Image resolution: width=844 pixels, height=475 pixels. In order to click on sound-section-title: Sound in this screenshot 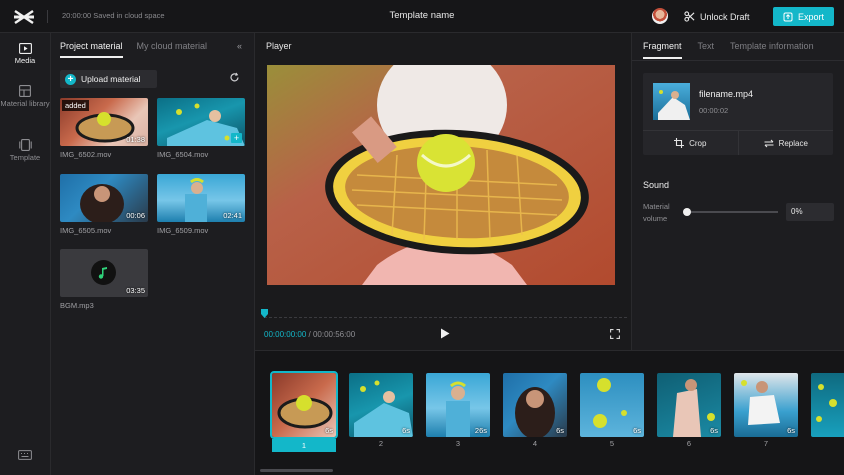, I will do `click(656, 185)`.